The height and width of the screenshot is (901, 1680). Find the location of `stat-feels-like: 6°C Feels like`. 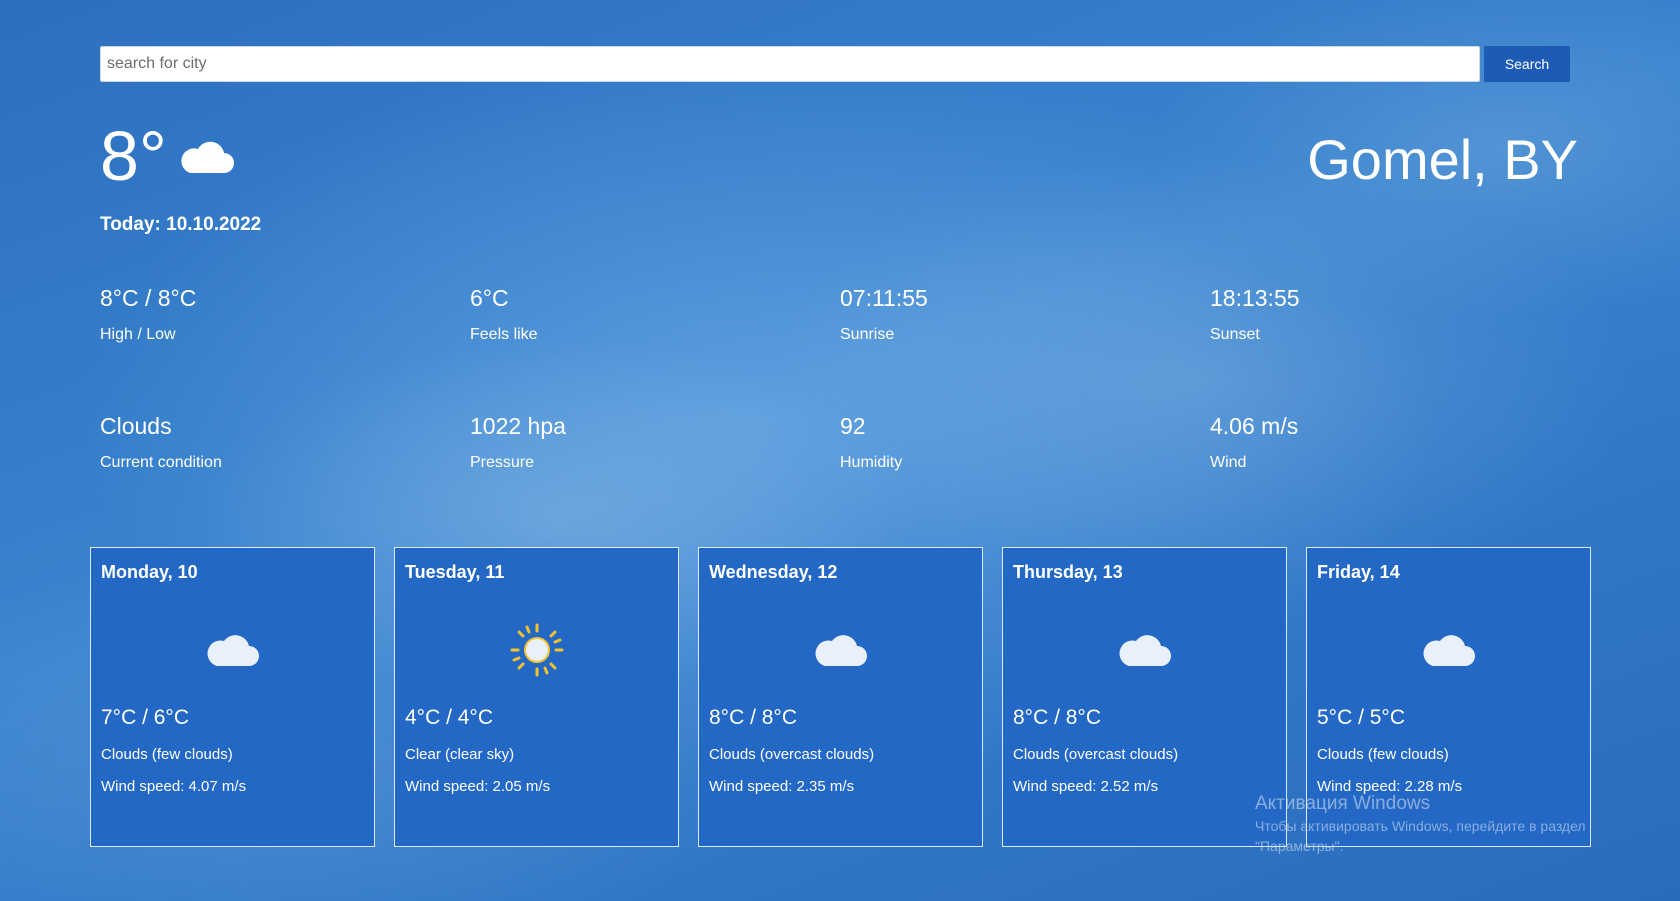

stat-feels-like: 6°C Feels like is located at coordinates (650, 314).